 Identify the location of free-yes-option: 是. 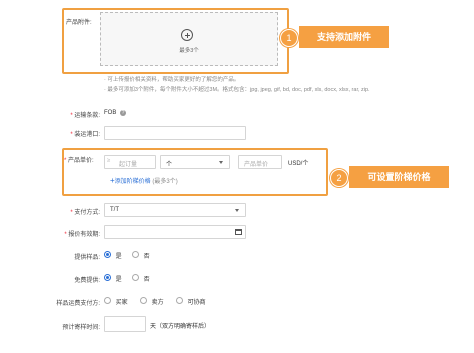
(113, 278).